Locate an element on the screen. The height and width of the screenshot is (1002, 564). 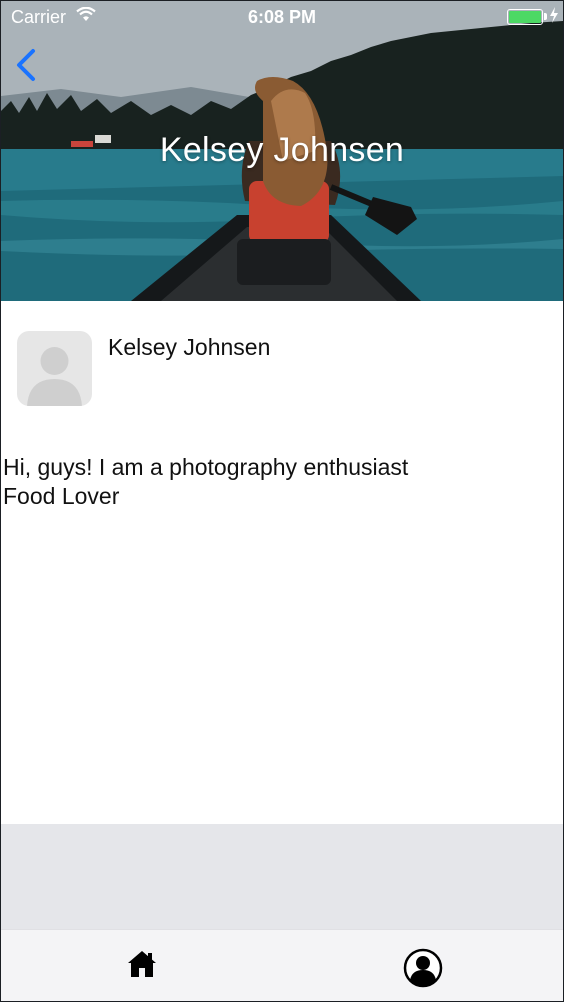
page-title: Kelsey Johnsen is located at coordinates (282, 150).